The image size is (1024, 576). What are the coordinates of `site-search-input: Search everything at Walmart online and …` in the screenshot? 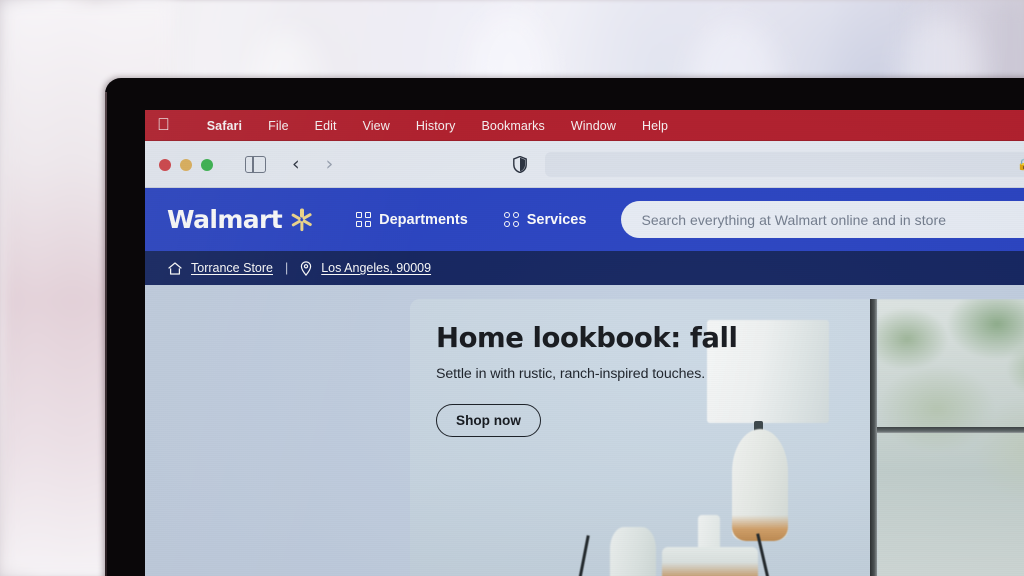 It's located at (822, 219).